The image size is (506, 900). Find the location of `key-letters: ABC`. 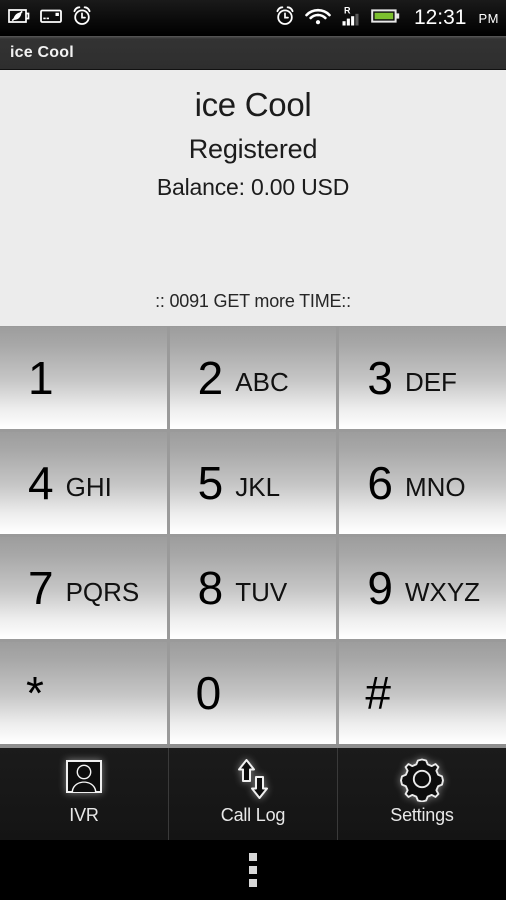

key-letters: ABC is located at coordinates (262, 381).